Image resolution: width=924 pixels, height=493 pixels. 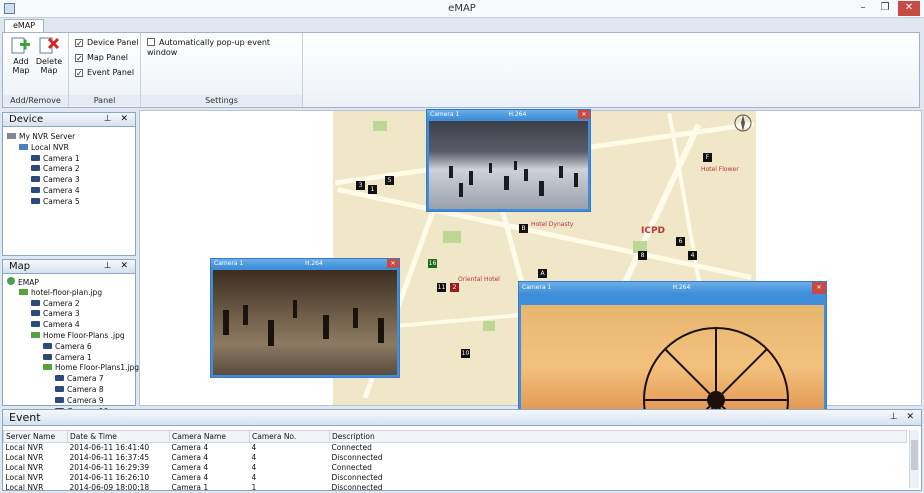 I want to click on tree-item: Camera 9, so click(x=79, y=400).